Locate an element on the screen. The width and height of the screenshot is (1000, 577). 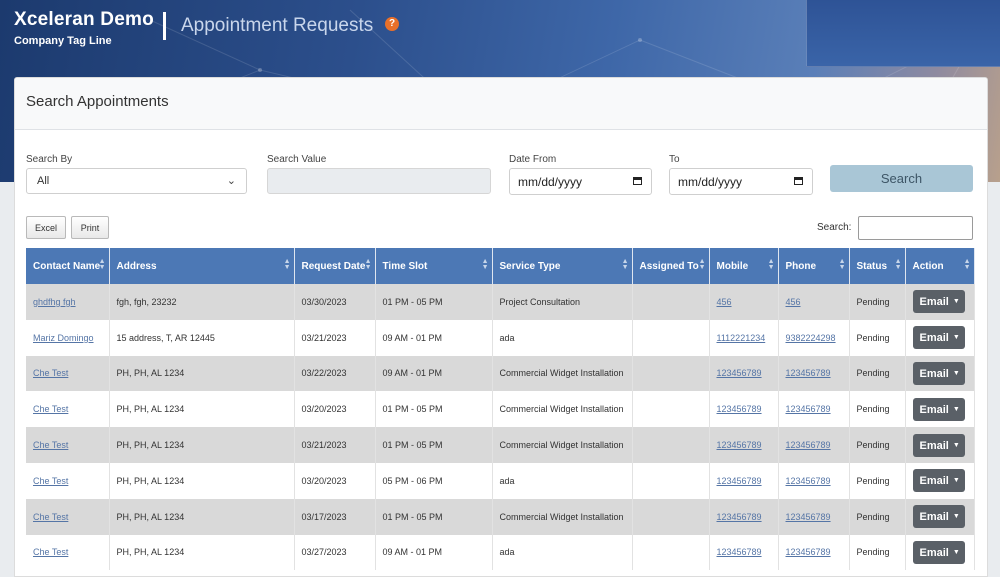
cell-slot: 05 PM - 06 PM is located at coordinates (434, 480).